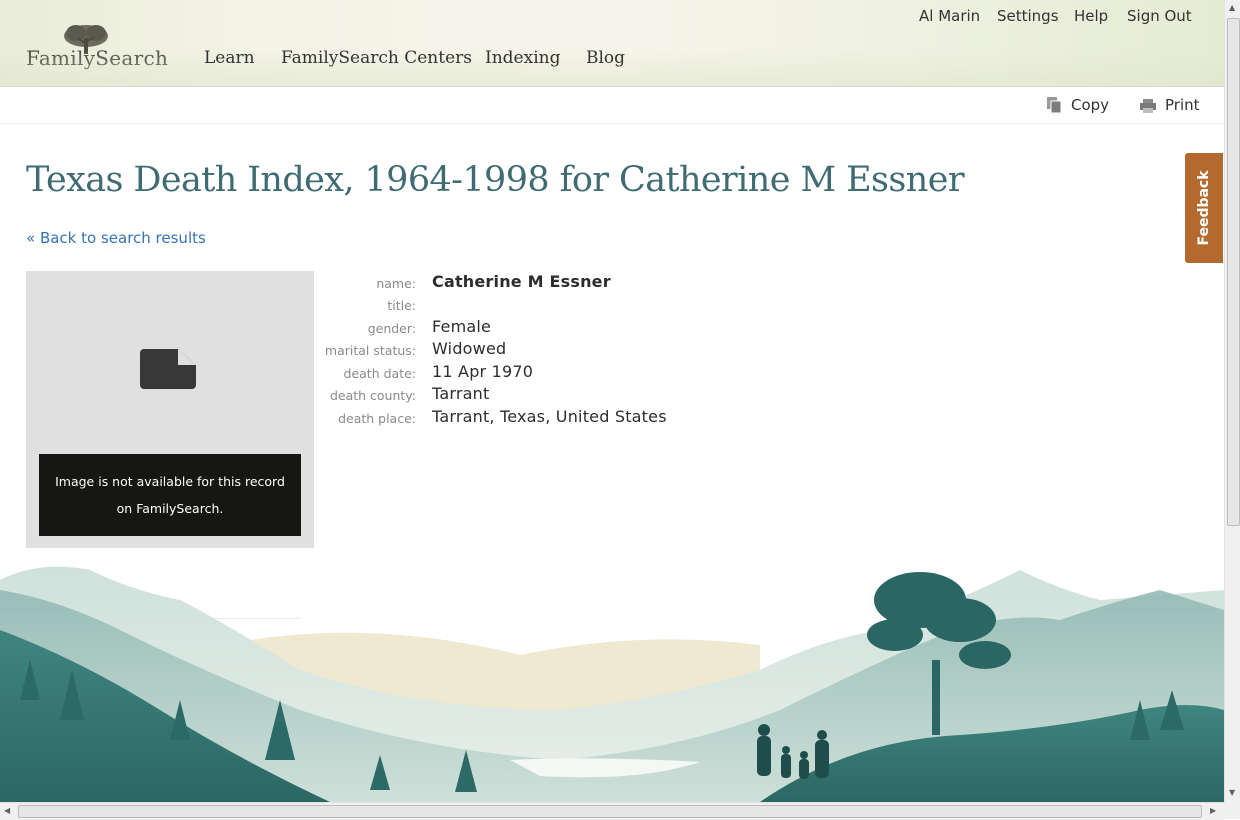 The image size is (1240, 820). Describe the element at coordinates (1159, 16) in the screenshot. I see `sign-out-link: Sign Out` at that location.